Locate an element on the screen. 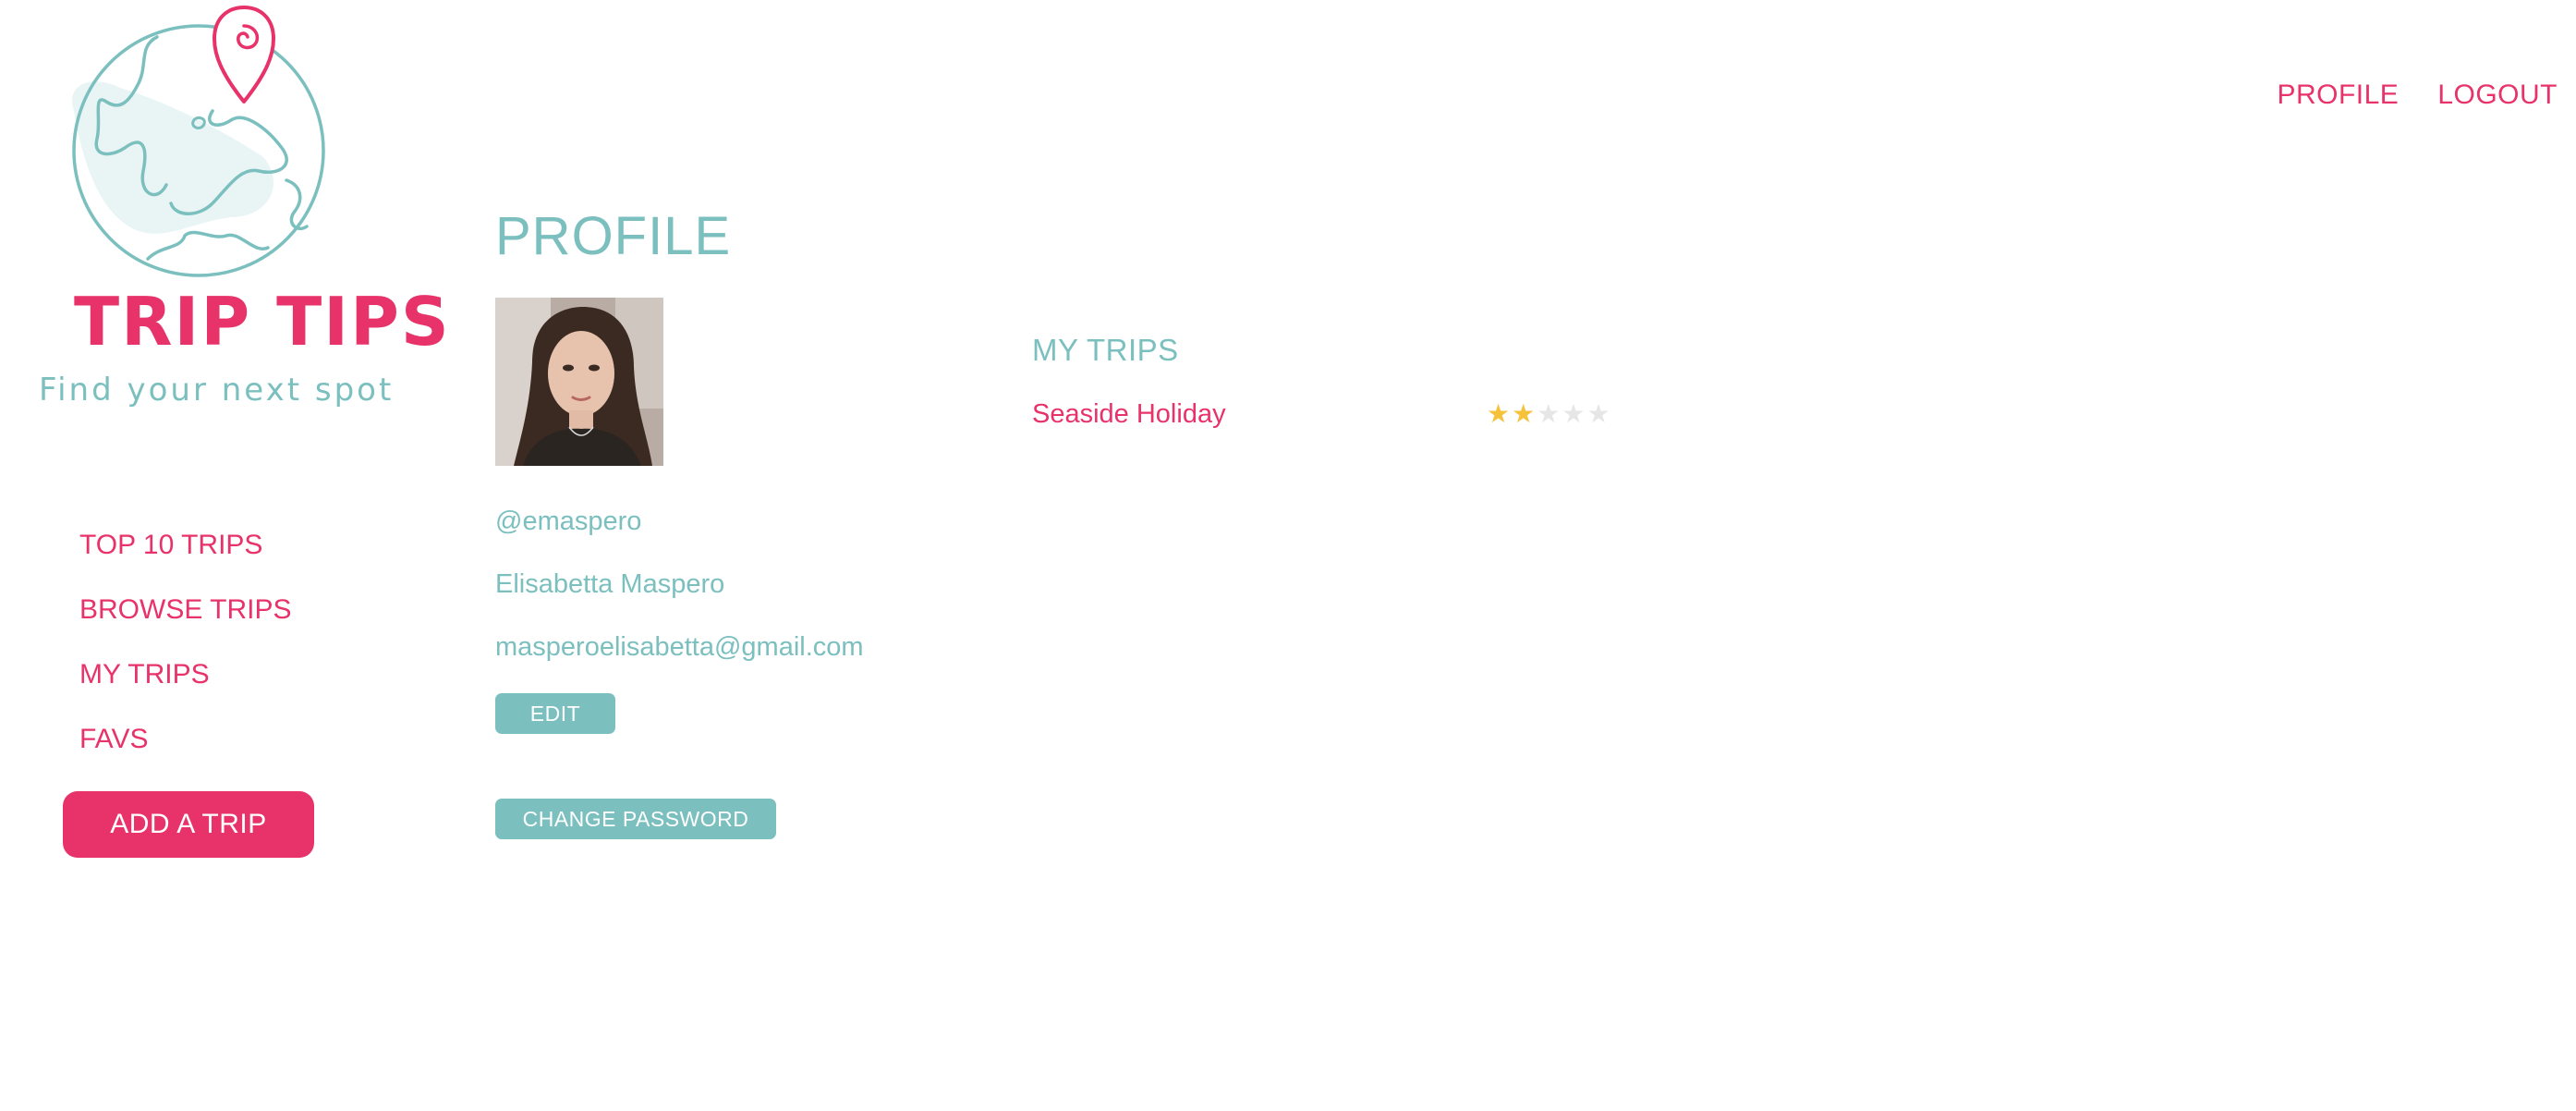 Image resolution: width=2576 pixels, height=1111 pixels. my-trips-heading: MY TRIPS is located at coordinates (1105, 350).